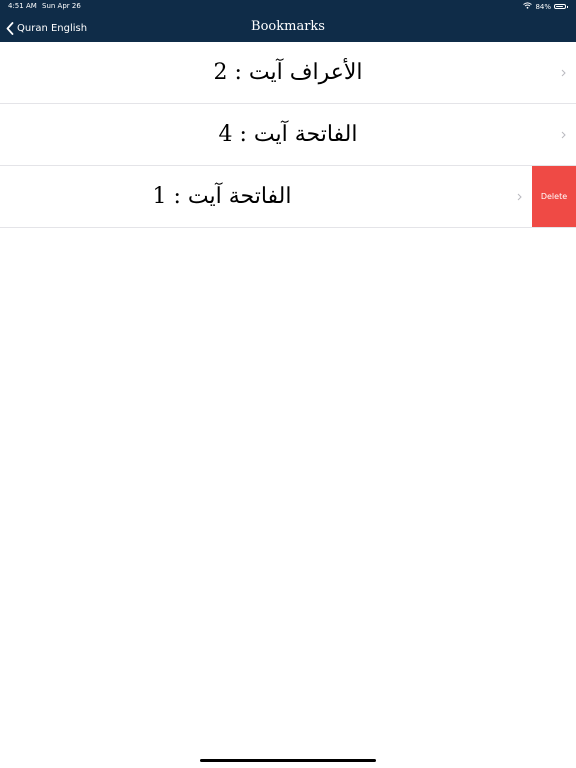  What do you see at coordinates (543, 6) in the screenshot?
I see `battery-percent: 84%` at bounding box center [543, 6].